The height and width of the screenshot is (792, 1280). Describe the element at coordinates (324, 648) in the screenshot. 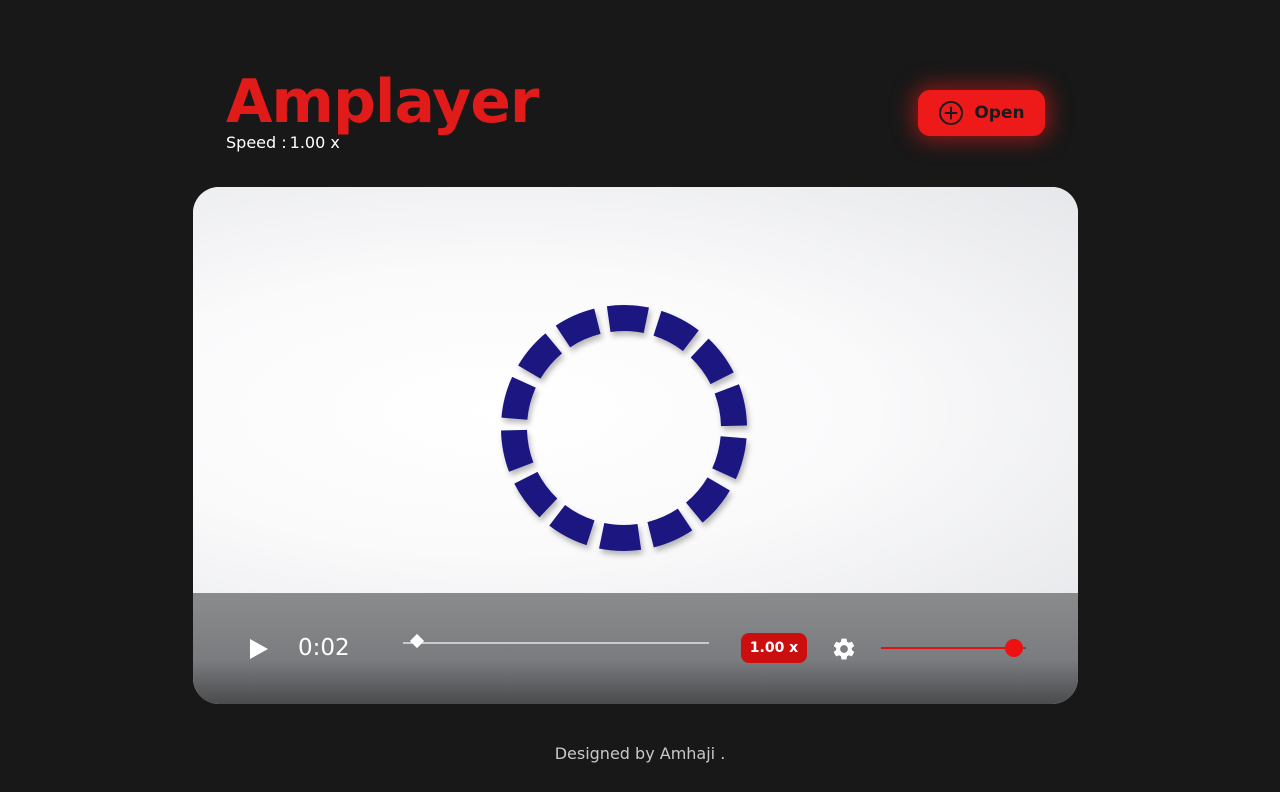

I see `current-time: 0:02` at that location.